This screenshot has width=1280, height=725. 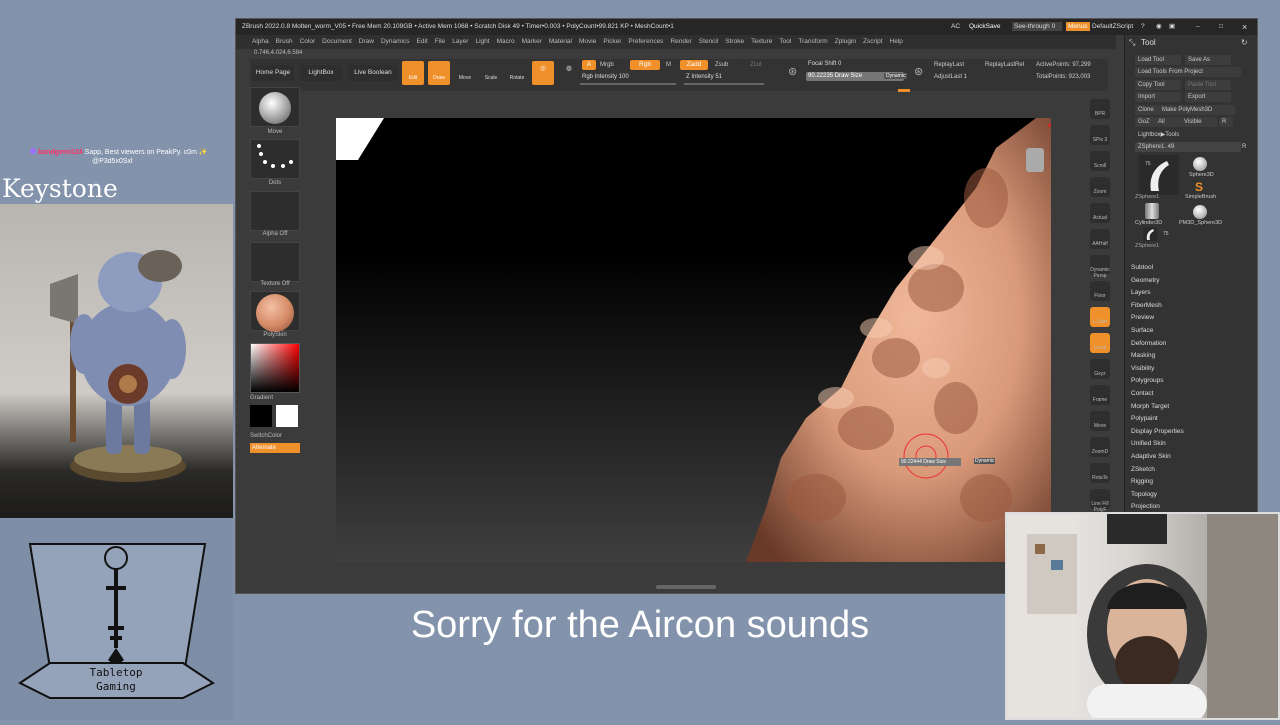 I want to click on subpanel-visibility: Visibility, so click(x=1191, y=369).